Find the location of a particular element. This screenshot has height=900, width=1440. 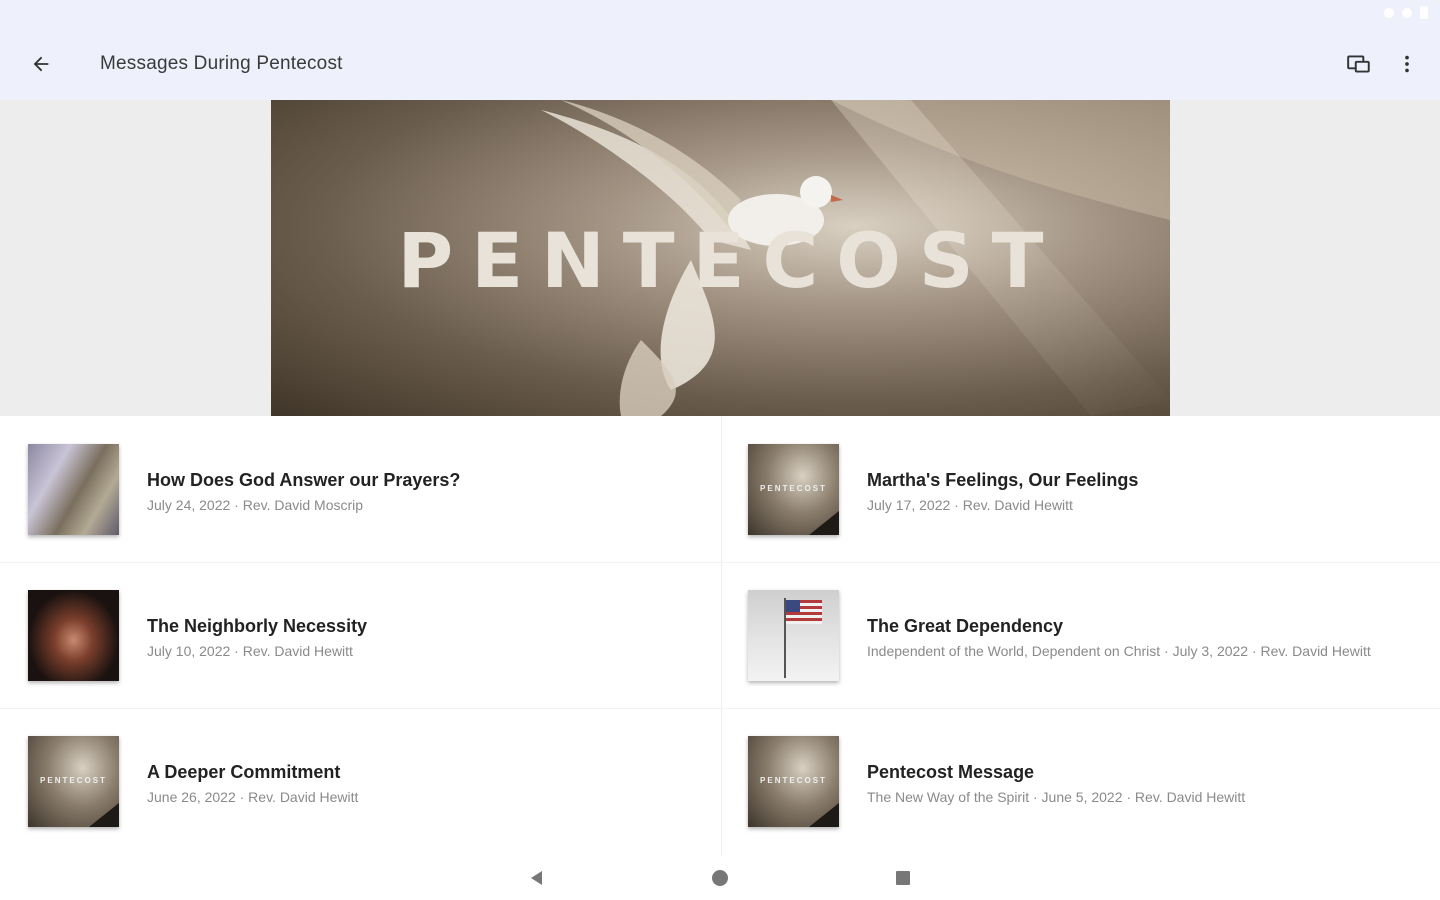

wifi-icon is located at coordinates (1389, 12).